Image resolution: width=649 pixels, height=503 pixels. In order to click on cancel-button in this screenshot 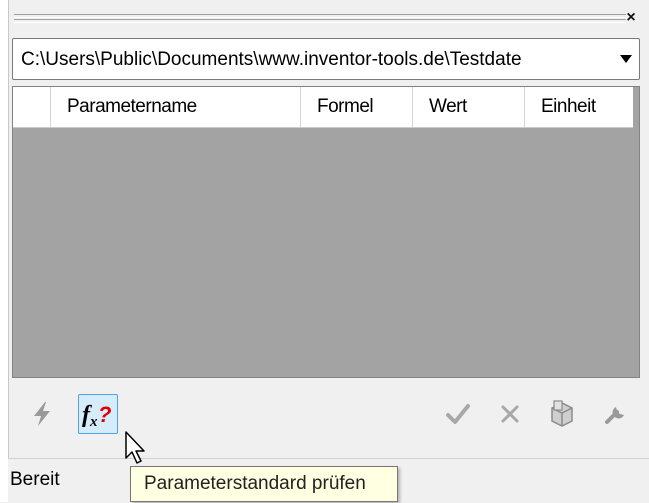, I will do `click(510, 414)`.